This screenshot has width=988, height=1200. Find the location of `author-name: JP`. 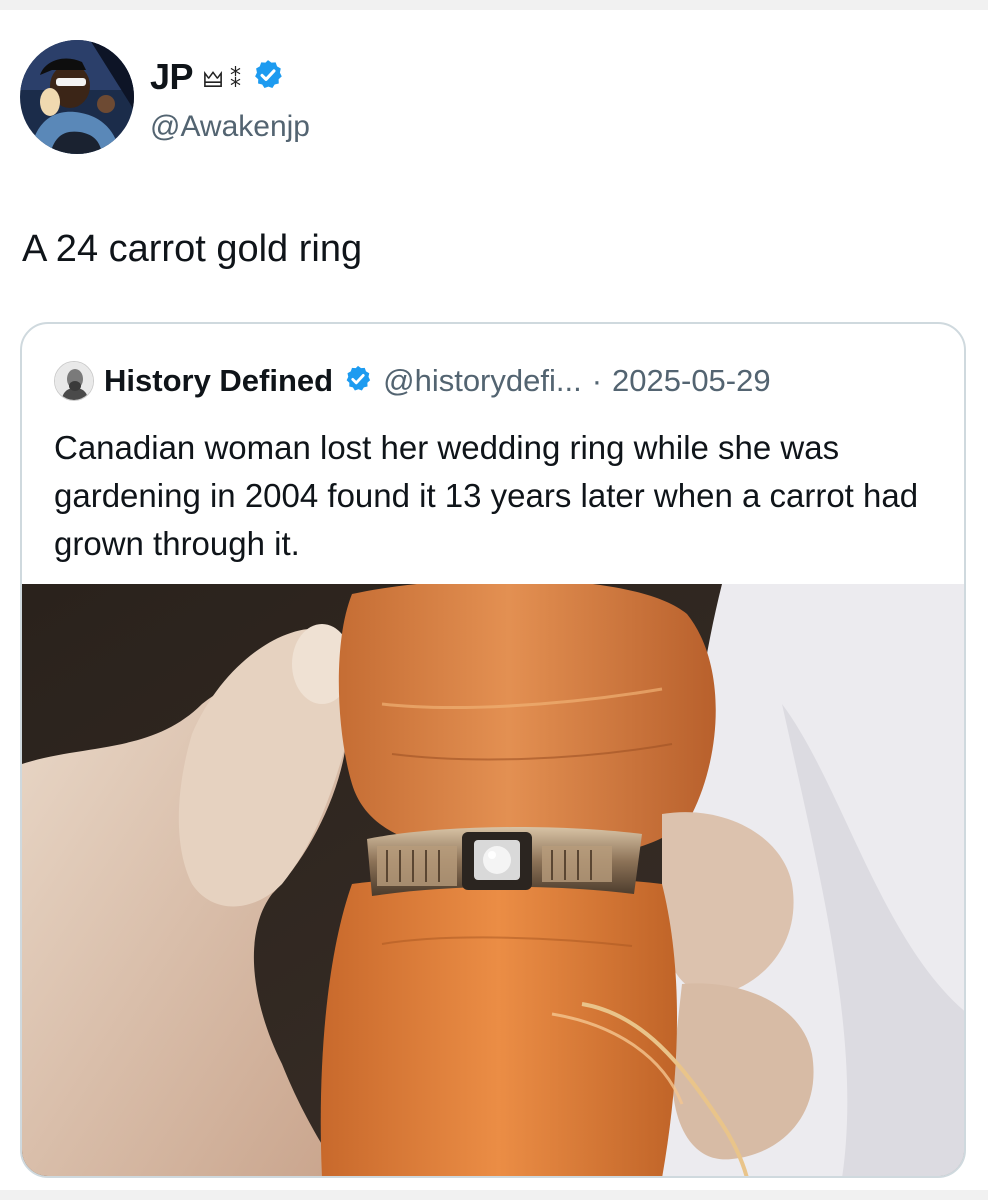

author-name: JP is located at coordinates (172, 77).